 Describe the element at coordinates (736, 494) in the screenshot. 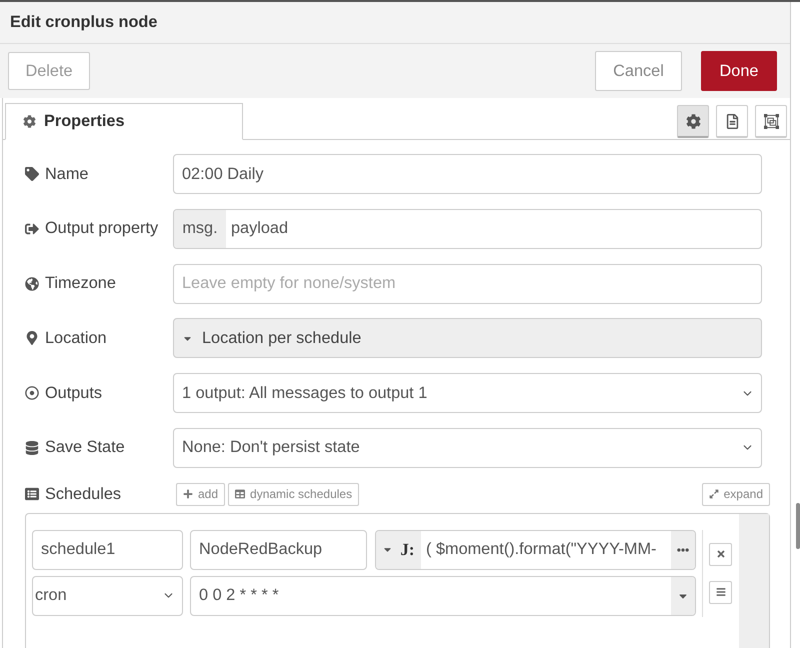

I see `expand-button: expand` at that location.